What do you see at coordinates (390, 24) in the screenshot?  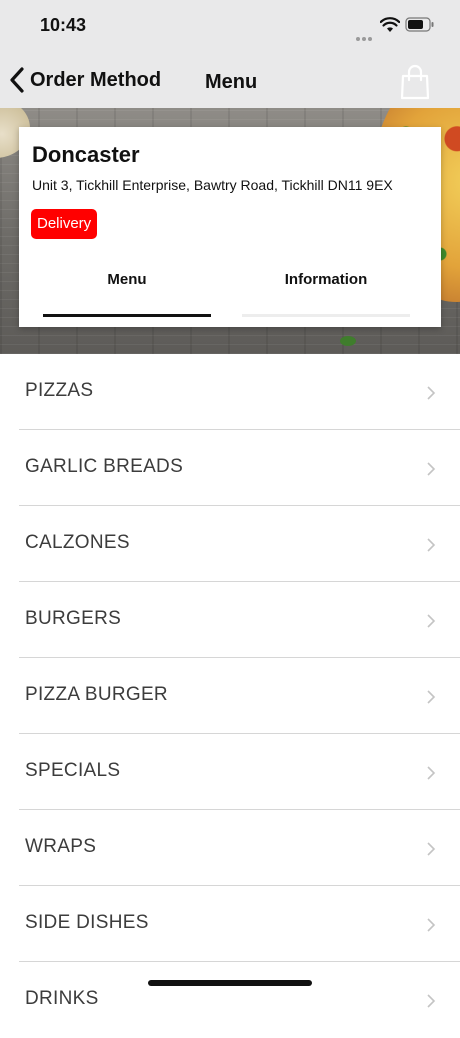 I see `wifi-icon` at bounding box center [390, 24].